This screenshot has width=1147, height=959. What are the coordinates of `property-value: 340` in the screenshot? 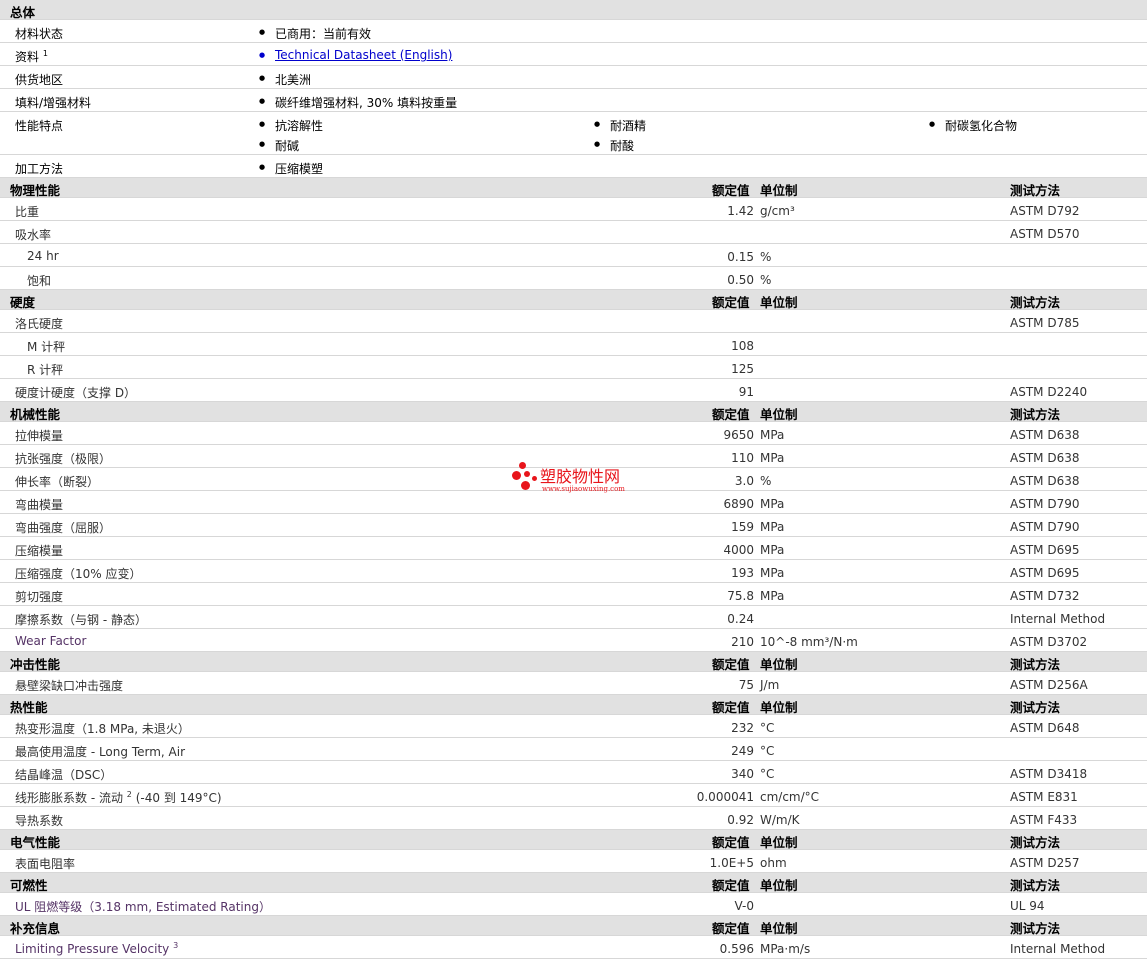 It's located at (742, 774).